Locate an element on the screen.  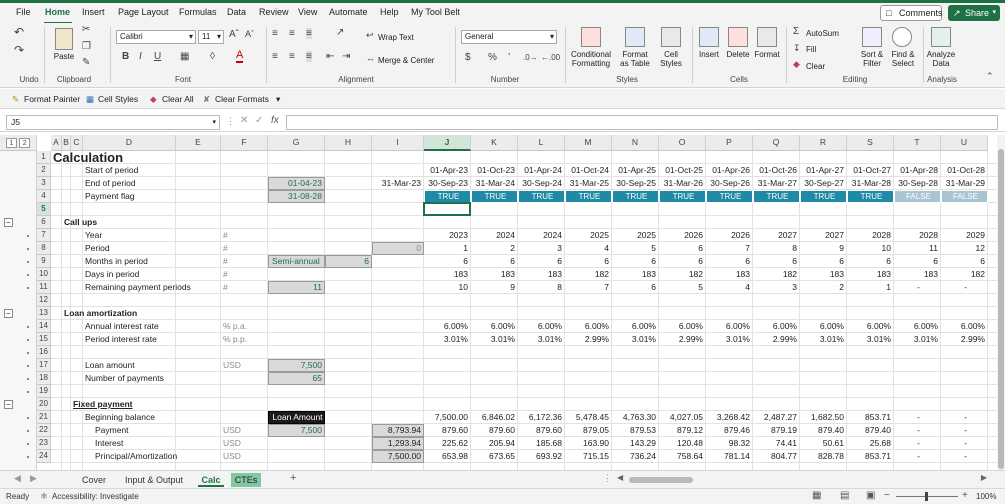
column-header-j: J is located at coordinates (447, 143).